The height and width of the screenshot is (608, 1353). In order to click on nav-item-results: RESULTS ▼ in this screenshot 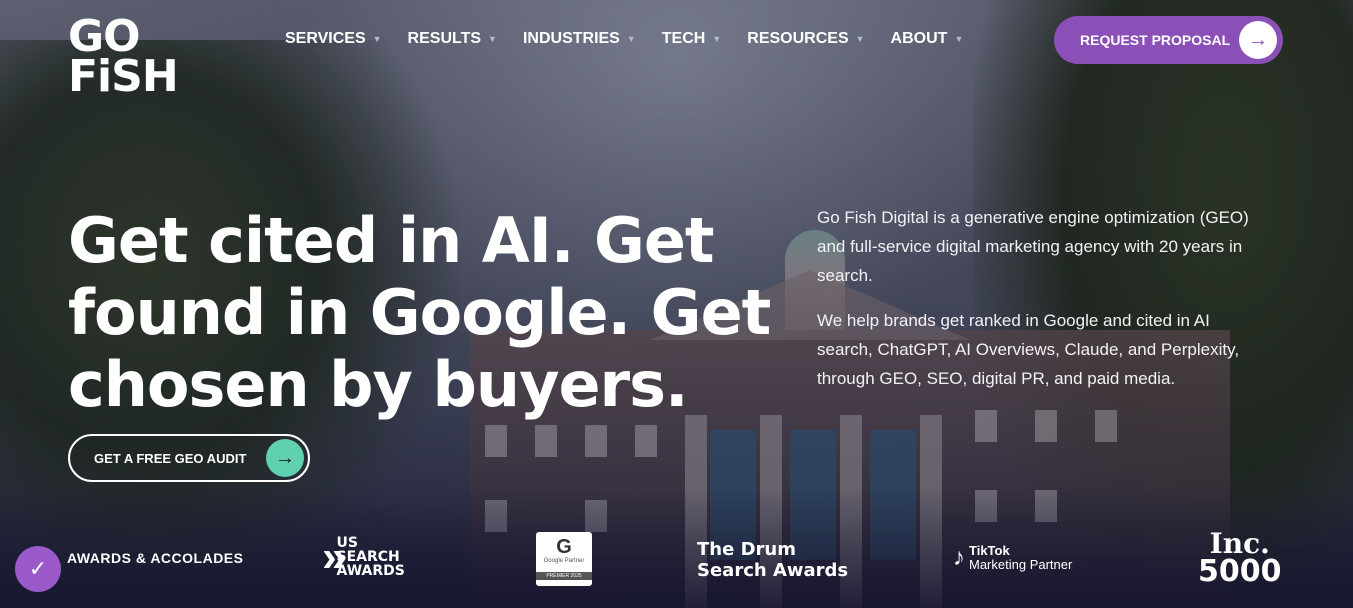, I will do `click(452, 39)`.